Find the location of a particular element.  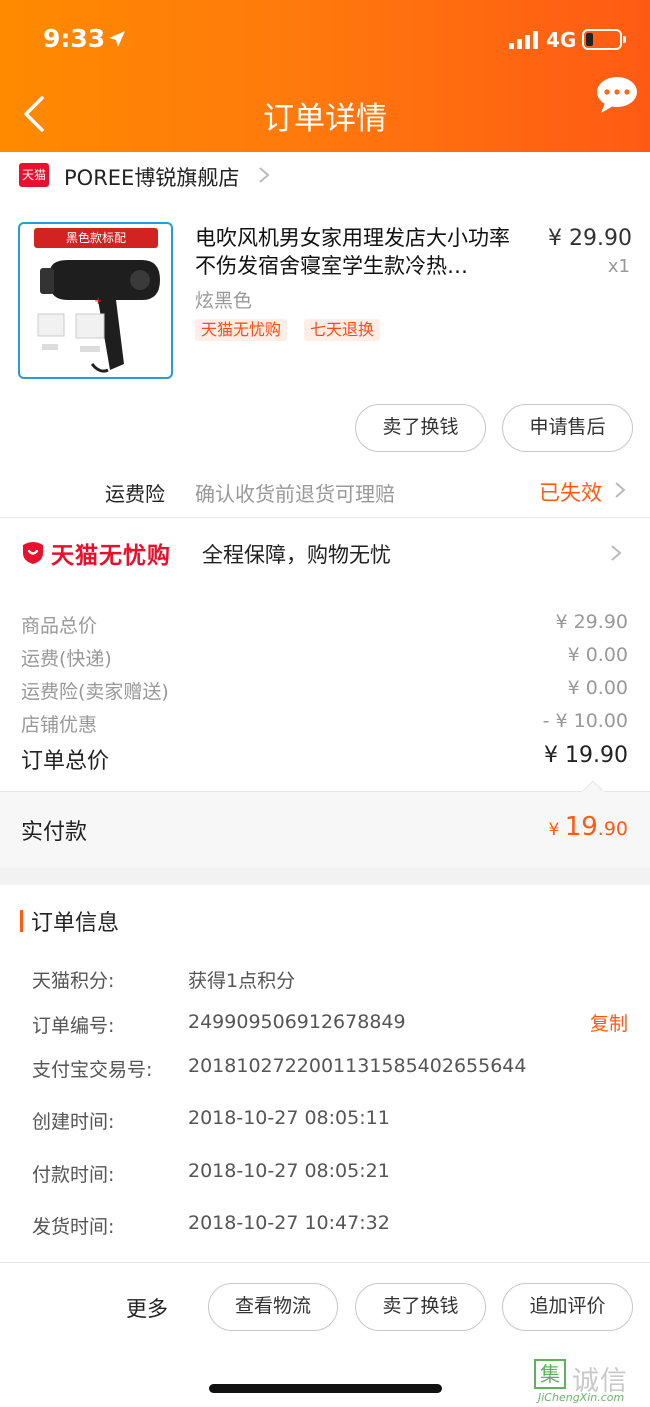

order-info-title: 订单信息 is located at coordinates (75, 923).